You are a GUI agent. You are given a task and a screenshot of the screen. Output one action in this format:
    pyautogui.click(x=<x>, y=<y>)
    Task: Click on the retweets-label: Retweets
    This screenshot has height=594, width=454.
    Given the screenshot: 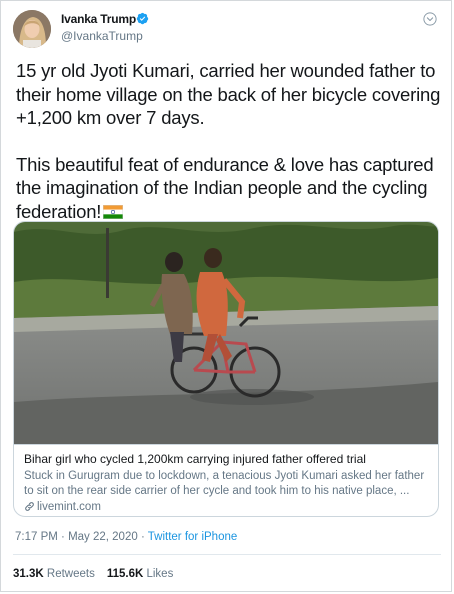 What is the action you would take?
    pyautogui.click(x=71, y=574)
    